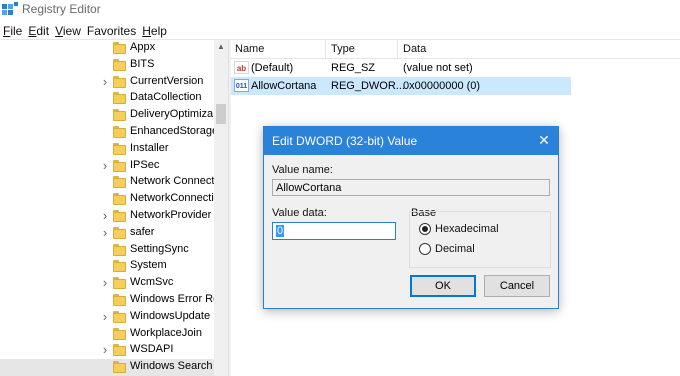 The height and width of the screenshot is (376, 680). I want to click on base-group, so click(480, 239).